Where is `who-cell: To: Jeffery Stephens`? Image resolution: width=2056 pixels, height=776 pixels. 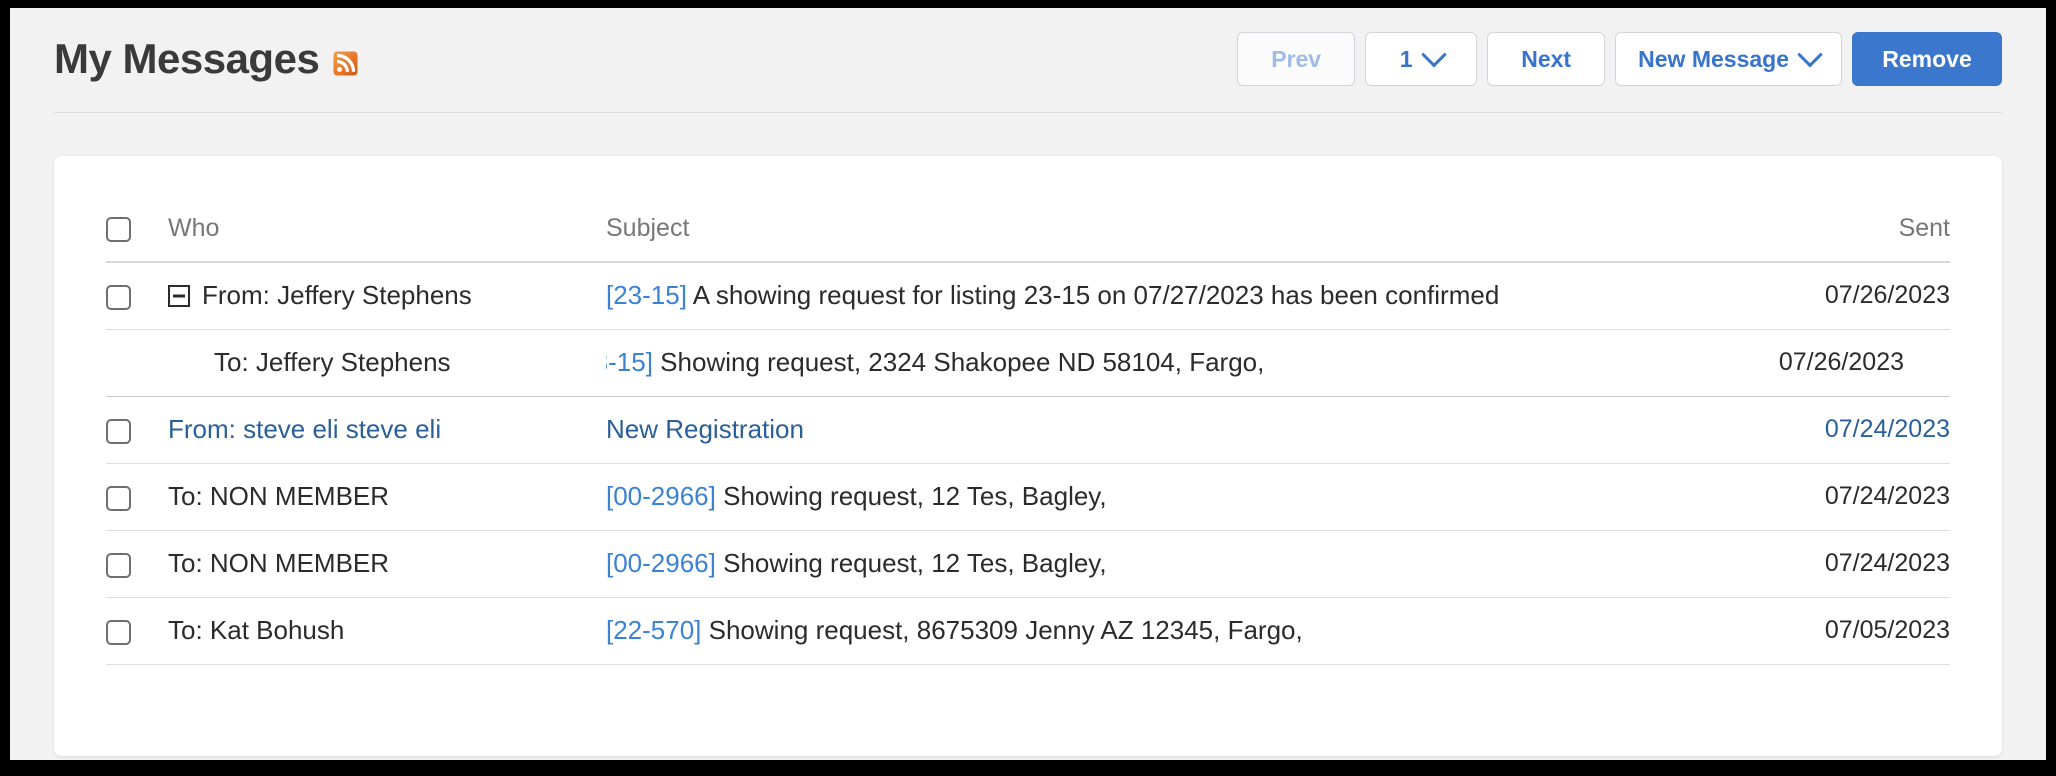
who-cell: To: Jeffery Stephens is located at coordinates (387, 363).